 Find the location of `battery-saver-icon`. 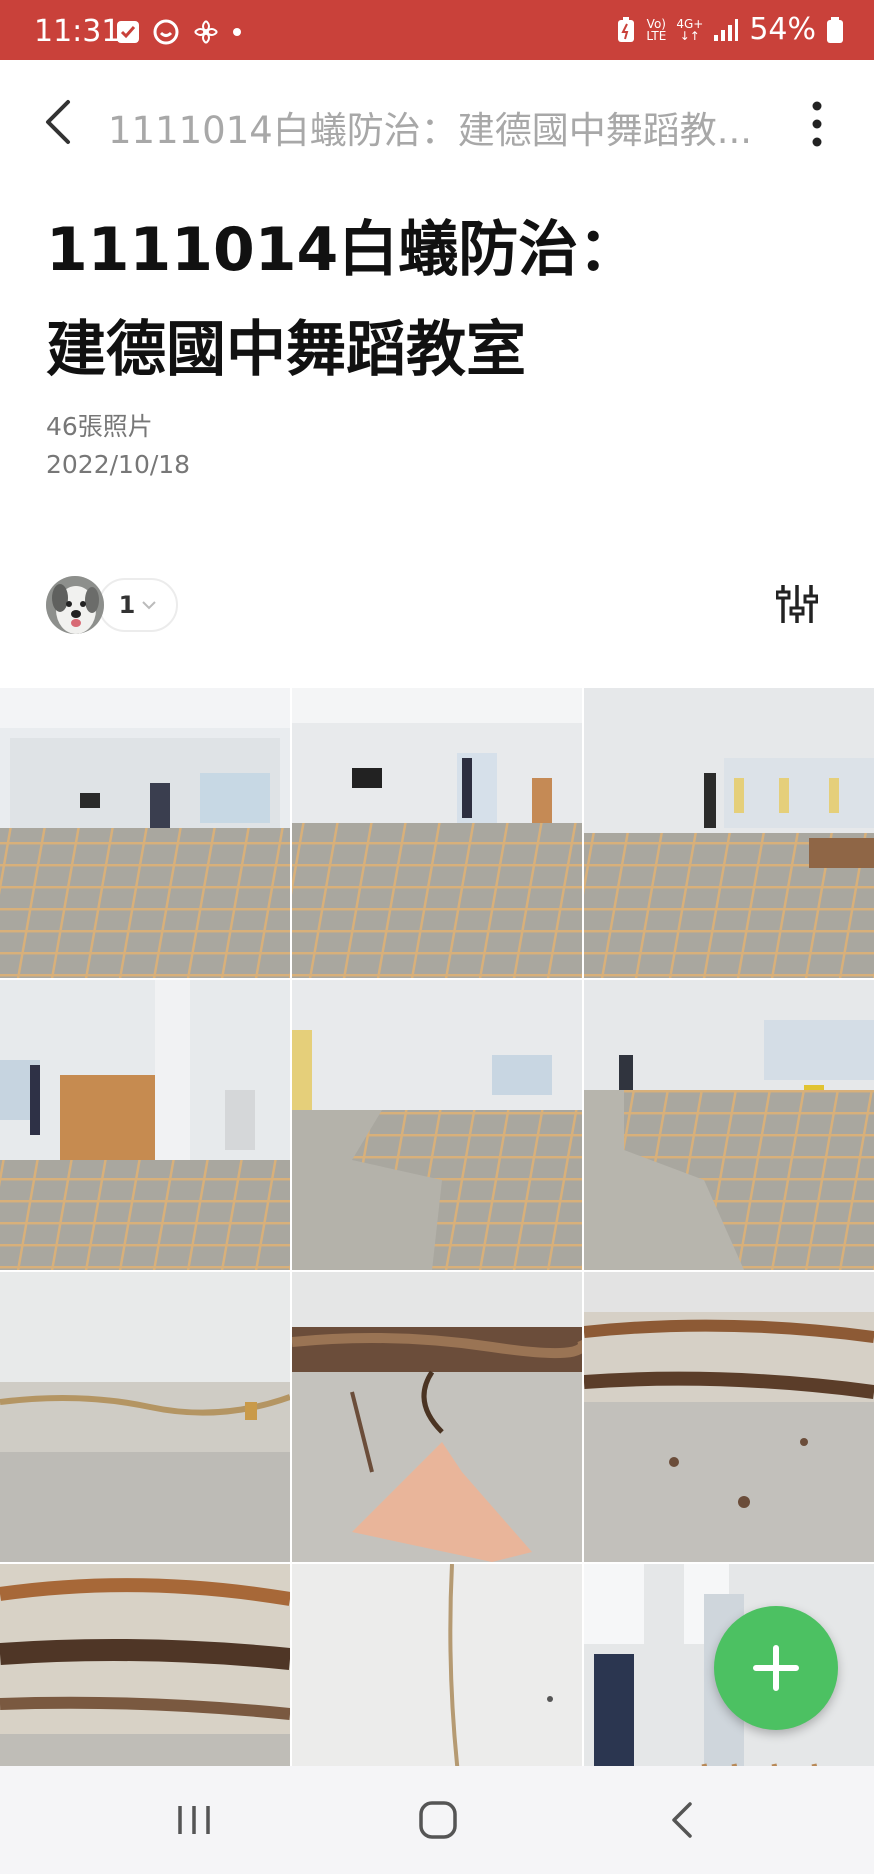

battery-saver-icon is located at coordinates (626, 29).